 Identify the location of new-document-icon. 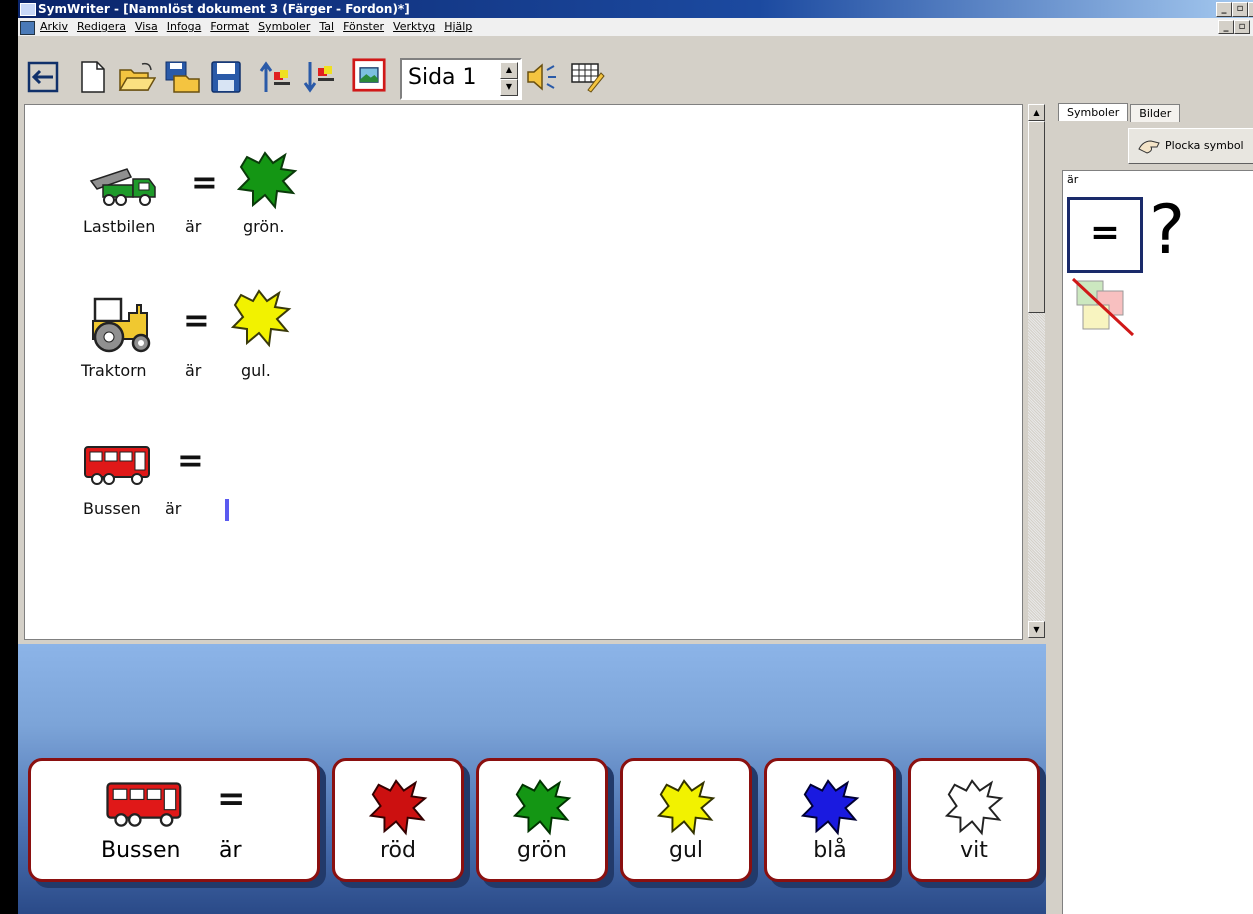
(93, 77).